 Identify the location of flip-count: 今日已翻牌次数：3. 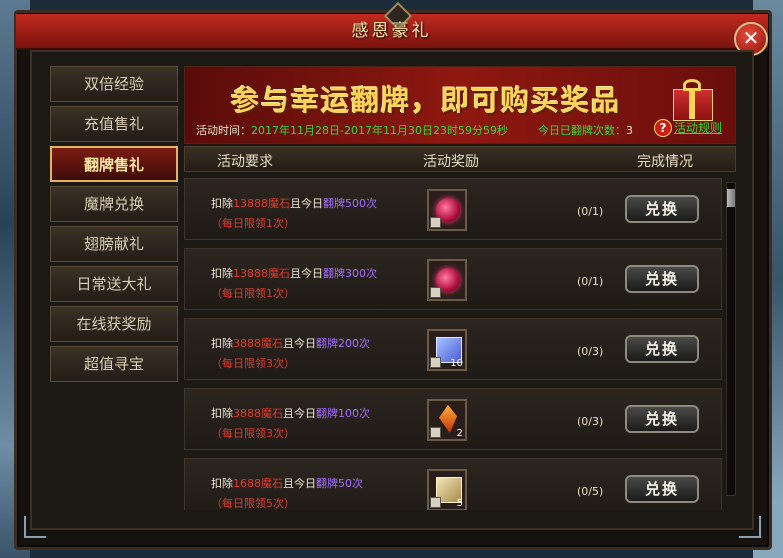
(585, 130).